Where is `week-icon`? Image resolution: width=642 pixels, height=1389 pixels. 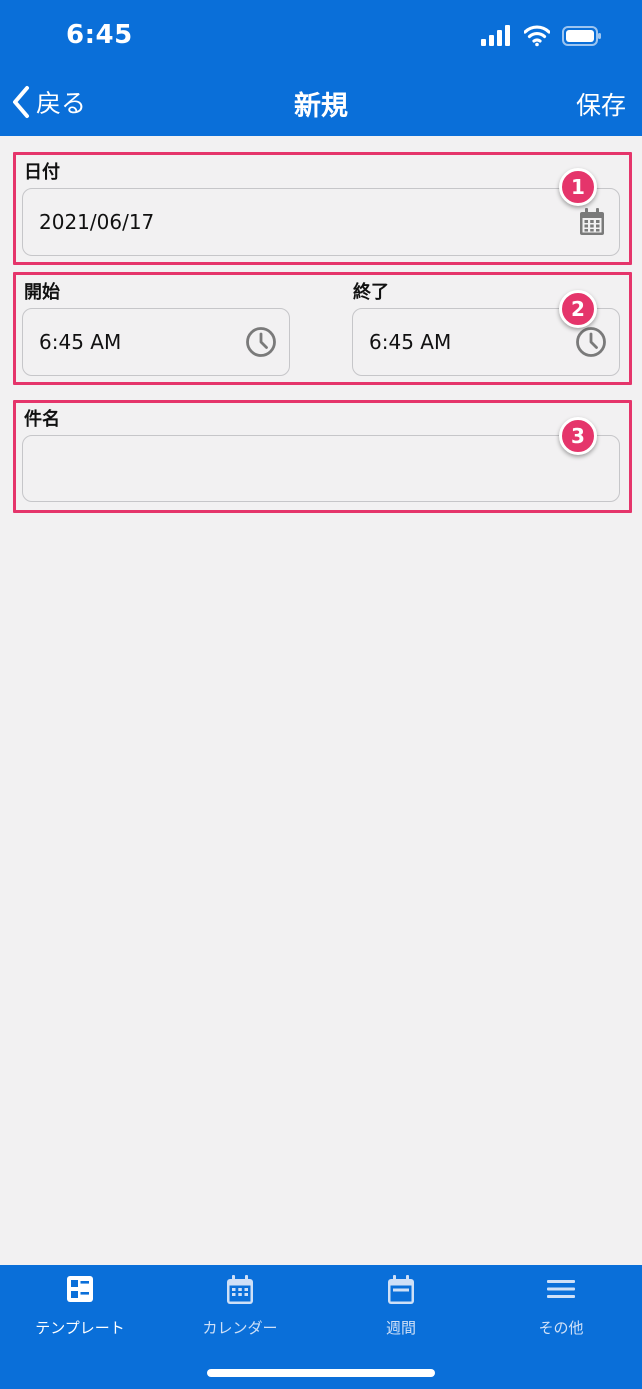
week-icon is located at coordinates (401, 1289).